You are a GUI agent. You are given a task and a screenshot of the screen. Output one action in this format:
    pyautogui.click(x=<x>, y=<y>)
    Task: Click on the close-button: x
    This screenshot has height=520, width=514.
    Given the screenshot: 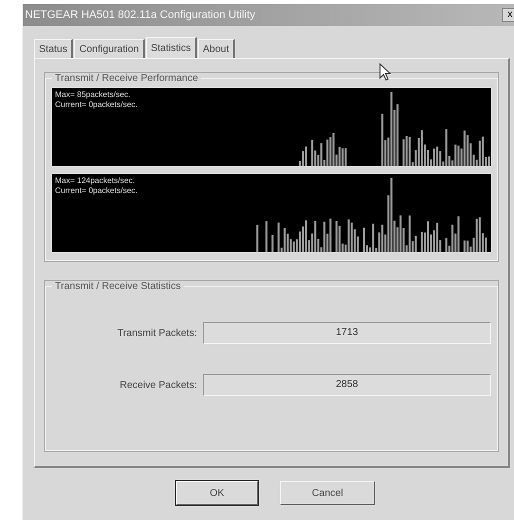 What is the action you would take?
    pyautogui.click(x=508, y=15)
    